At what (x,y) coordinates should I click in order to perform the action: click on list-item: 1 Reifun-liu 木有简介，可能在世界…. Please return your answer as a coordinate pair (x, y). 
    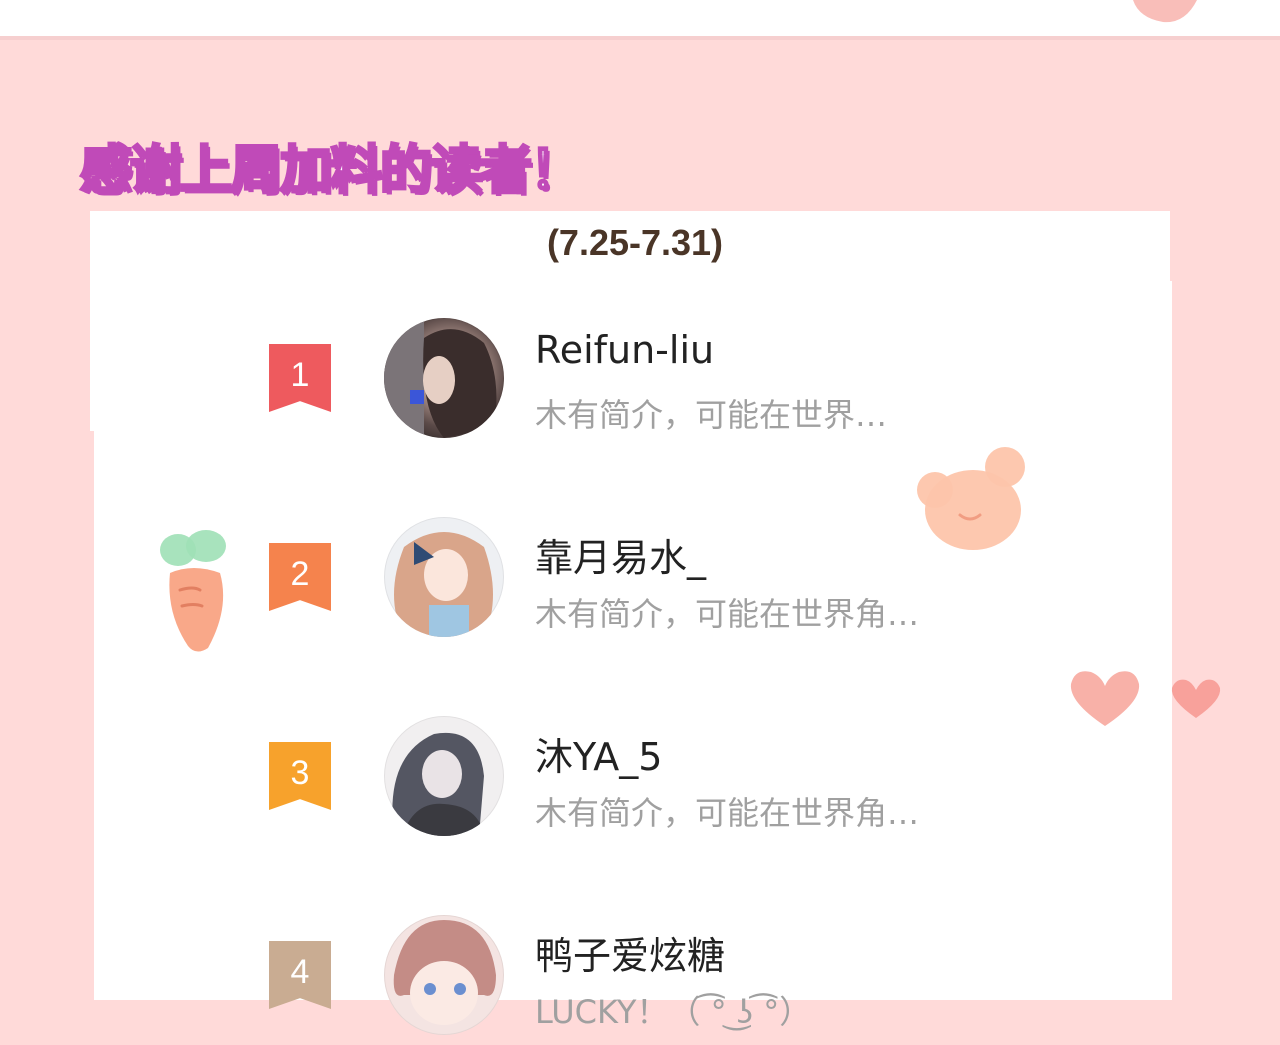
    Looking at the image, I should click on (640, 383).